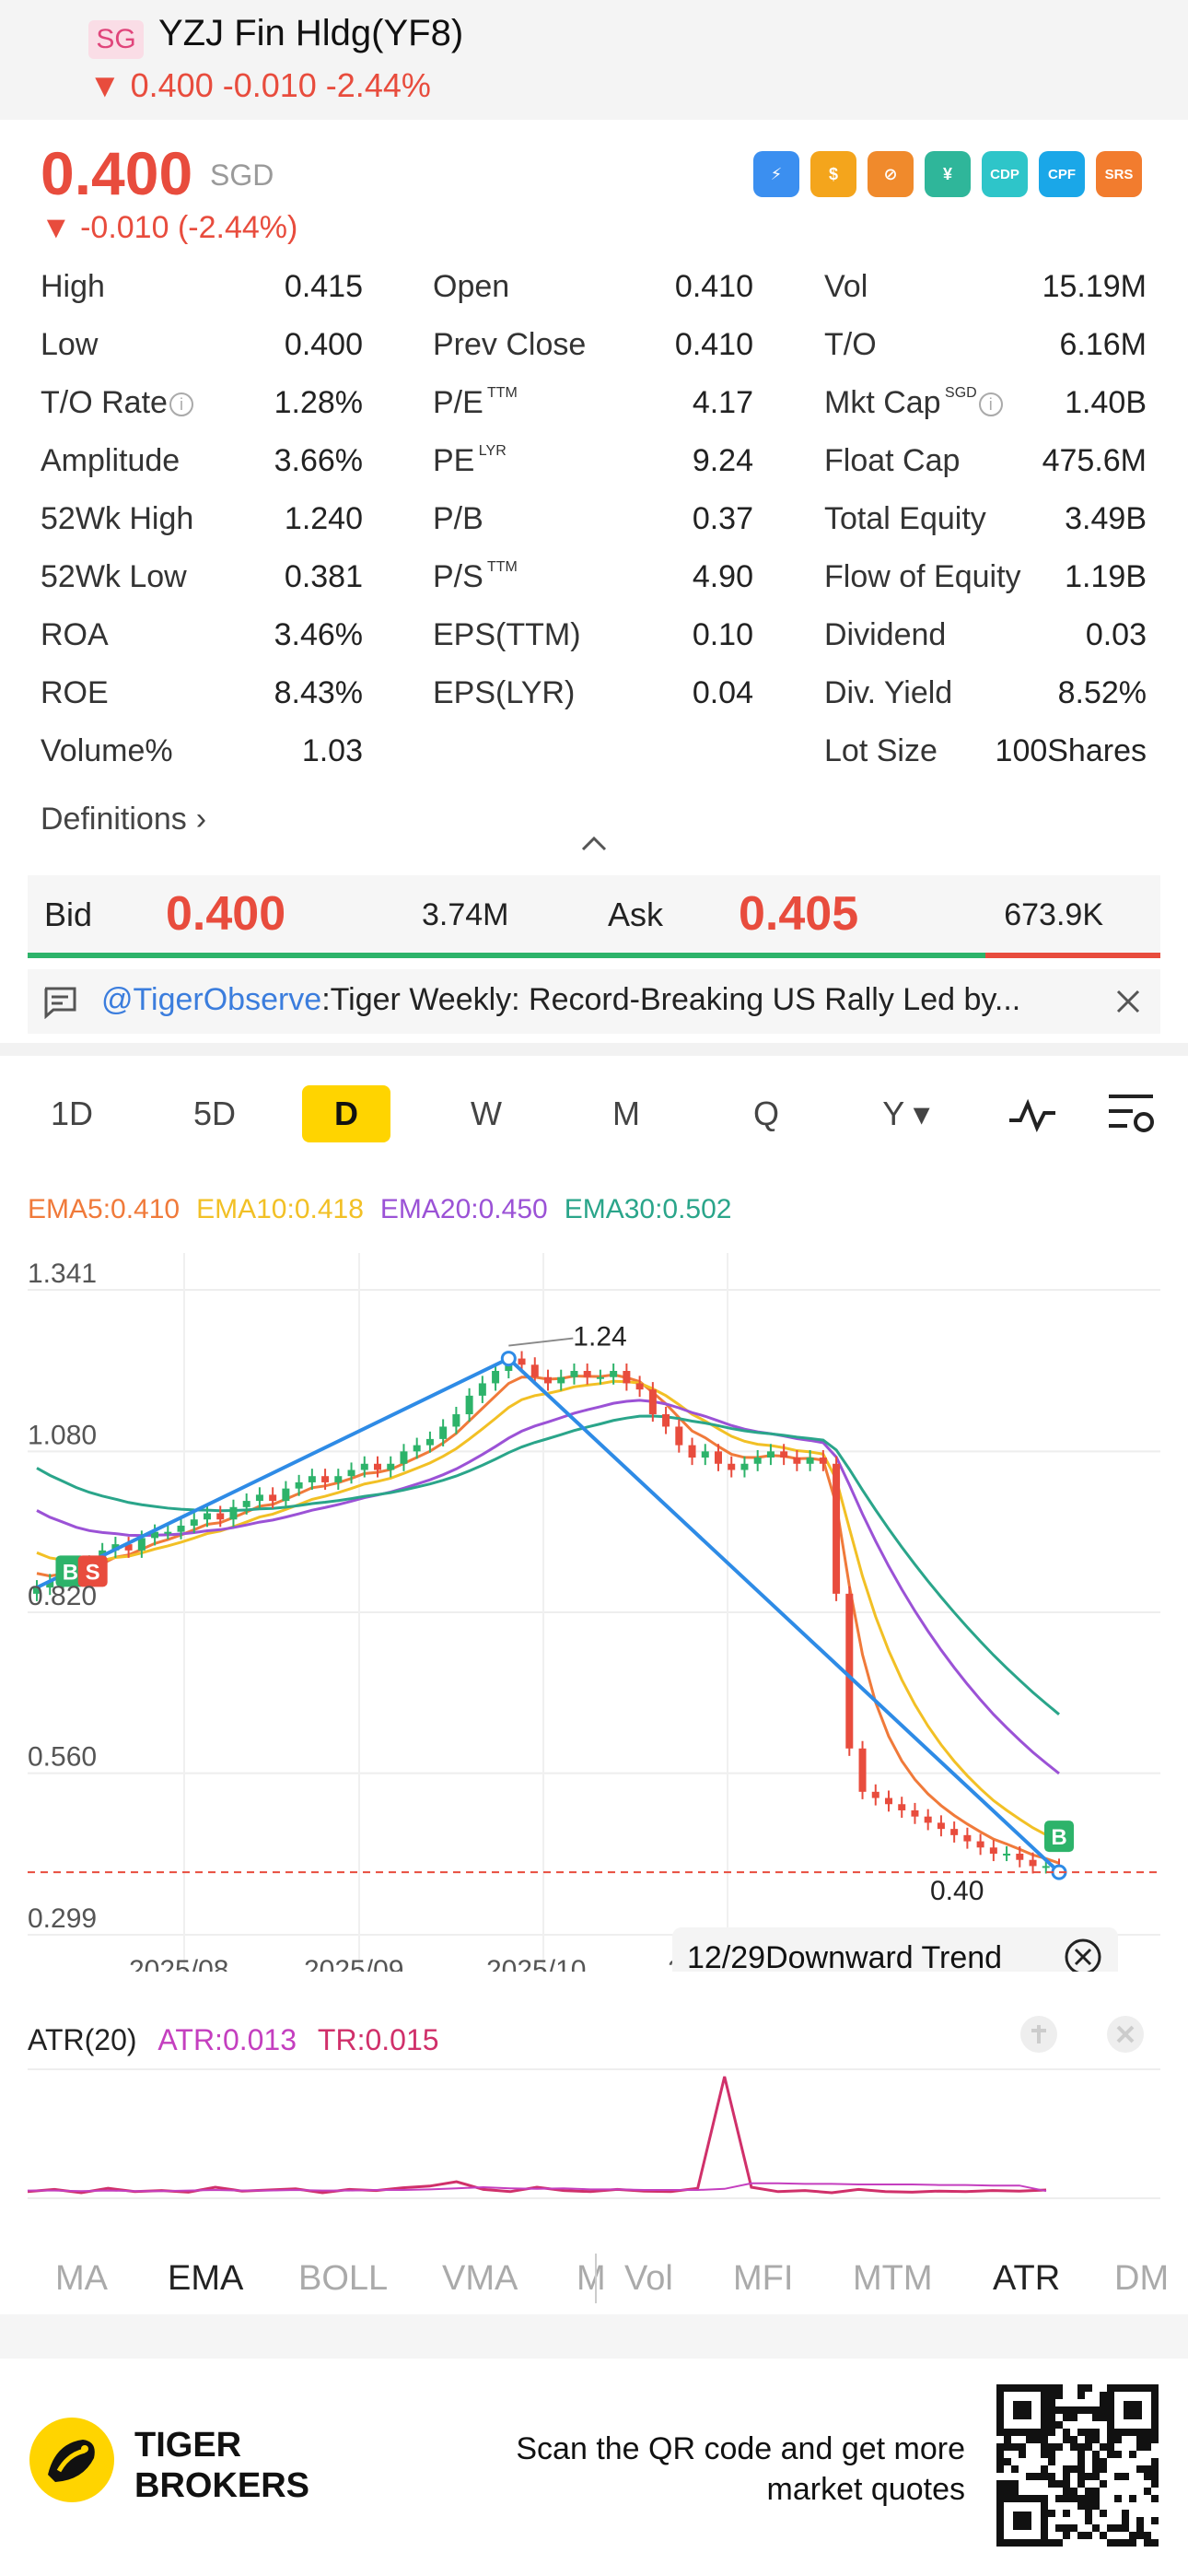  Describe the element at coordinates (202, 292) in the screenshot. I see `stat-high: High 0.415` at that location.